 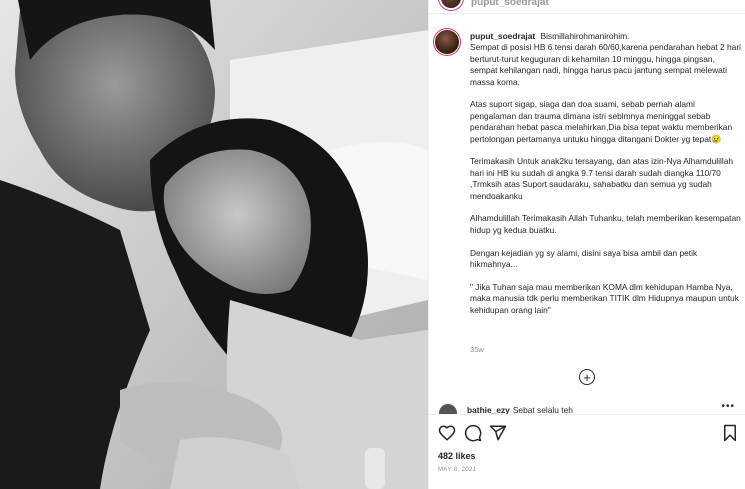 What do you see at coordinates (542, 409) in the screenshot?
I see `comment-body: Sebat selalu teh` at bounding box center [542, 409].